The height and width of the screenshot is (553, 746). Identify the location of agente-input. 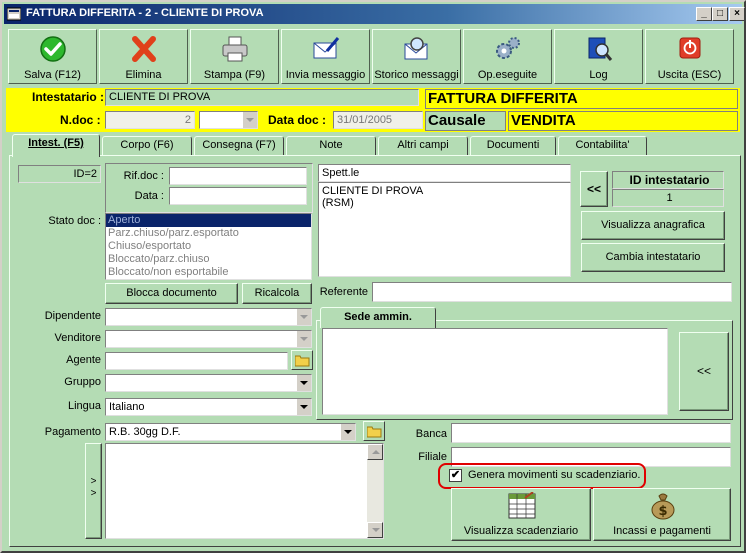
(196, 361).